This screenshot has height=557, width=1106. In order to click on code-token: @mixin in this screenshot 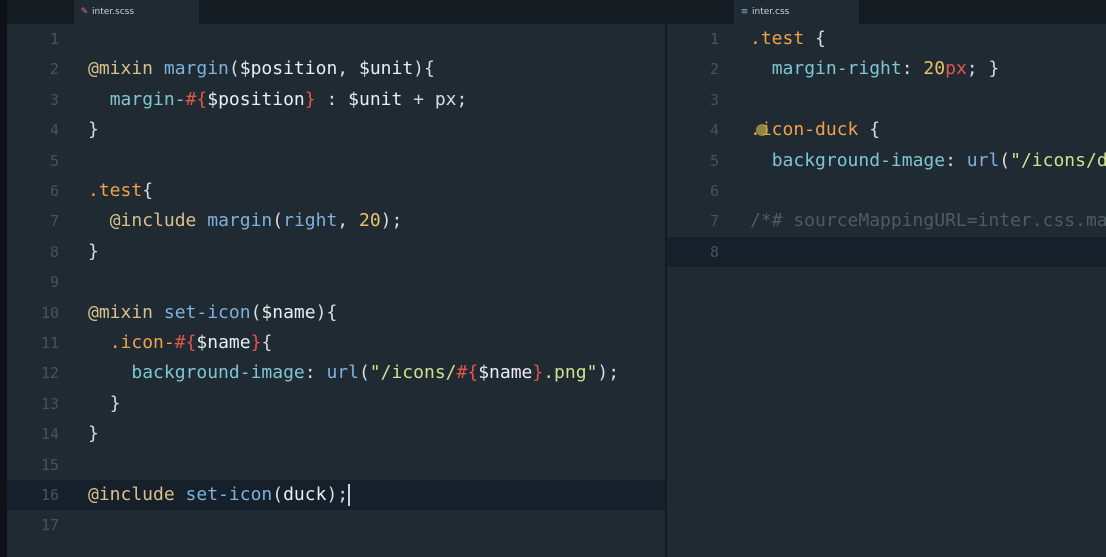, I will do `click(121, 69)`.